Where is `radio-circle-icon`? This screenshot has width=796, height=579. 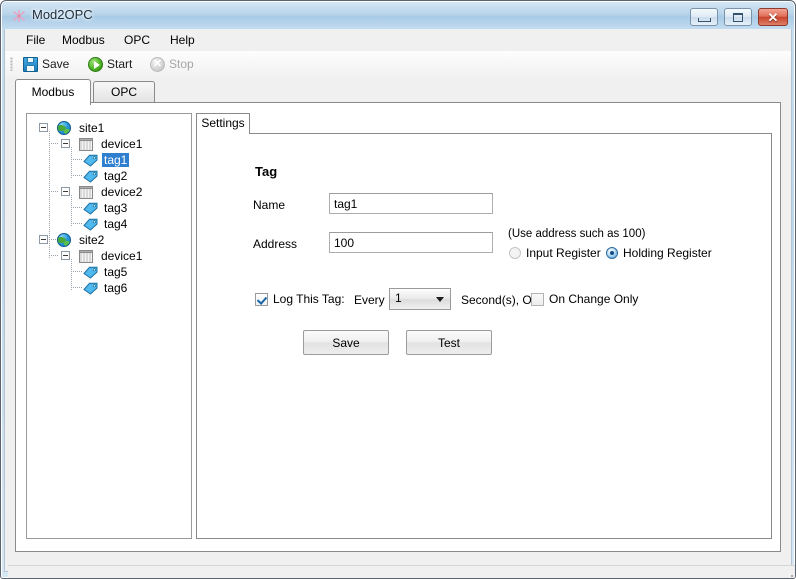 radio-circle-icon is located at coordinates (515, 253).